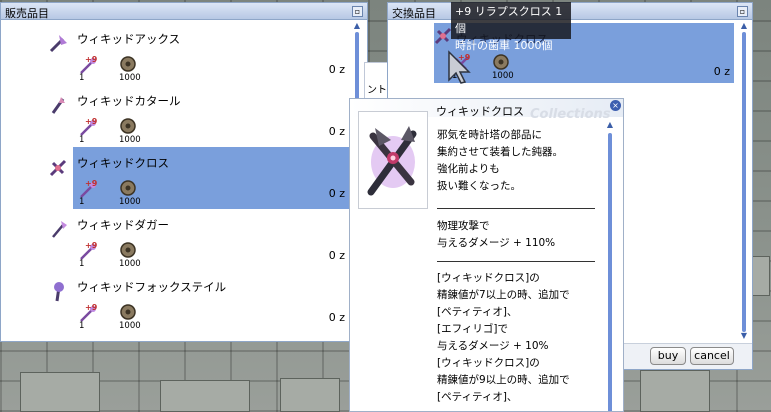  Describe the element at coordinates (570, 114) in the screenshot. I see `watermark-text: Collections` at that location.